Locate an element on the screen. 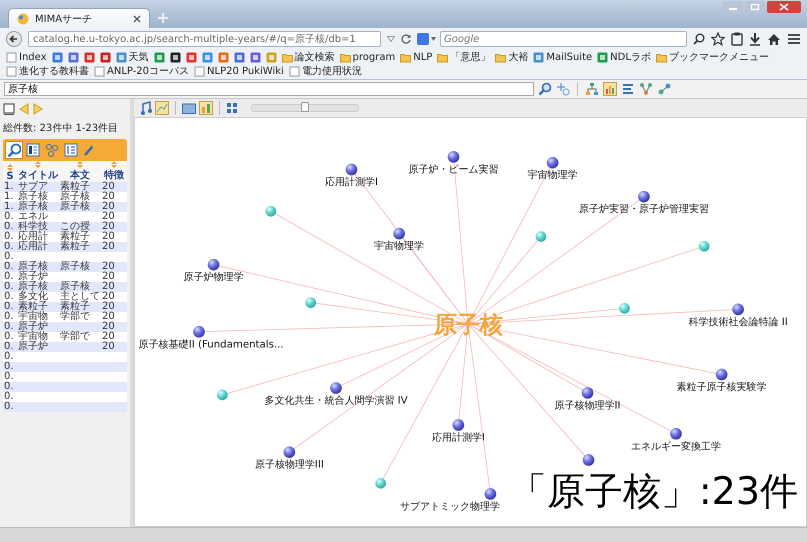 The height and width of the screenshot is (542, 807). table-cell: 1. is located at coordinates (10, 207).